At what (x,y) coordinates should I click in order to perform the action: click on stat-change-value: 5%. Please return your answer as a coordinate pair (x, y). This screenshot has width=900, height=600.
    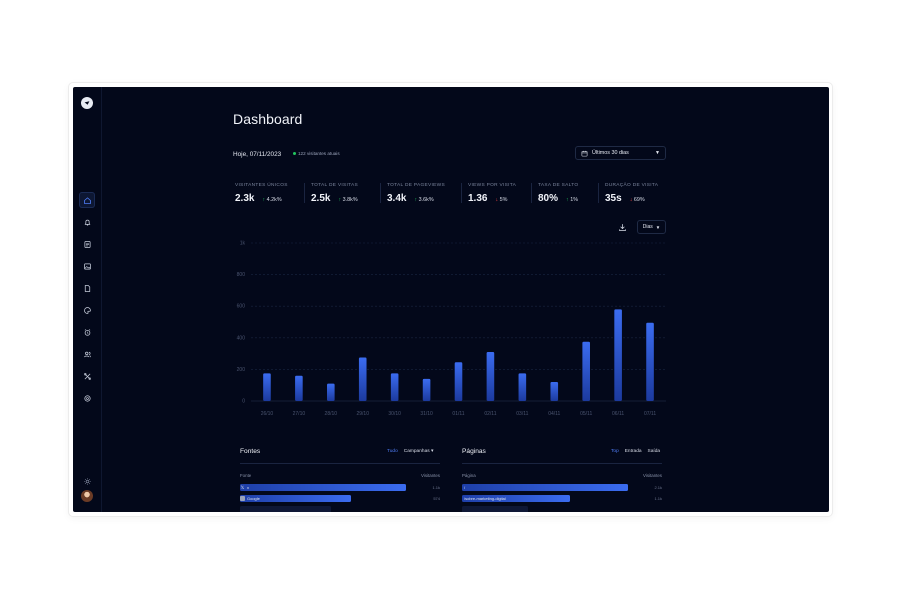
    Looking at the image, I should click on (503, 200).